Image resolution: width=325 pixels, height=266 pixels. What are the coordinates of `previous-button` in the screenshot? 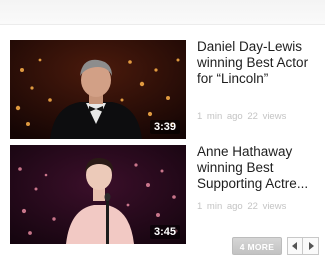 It's located at (295, 246).